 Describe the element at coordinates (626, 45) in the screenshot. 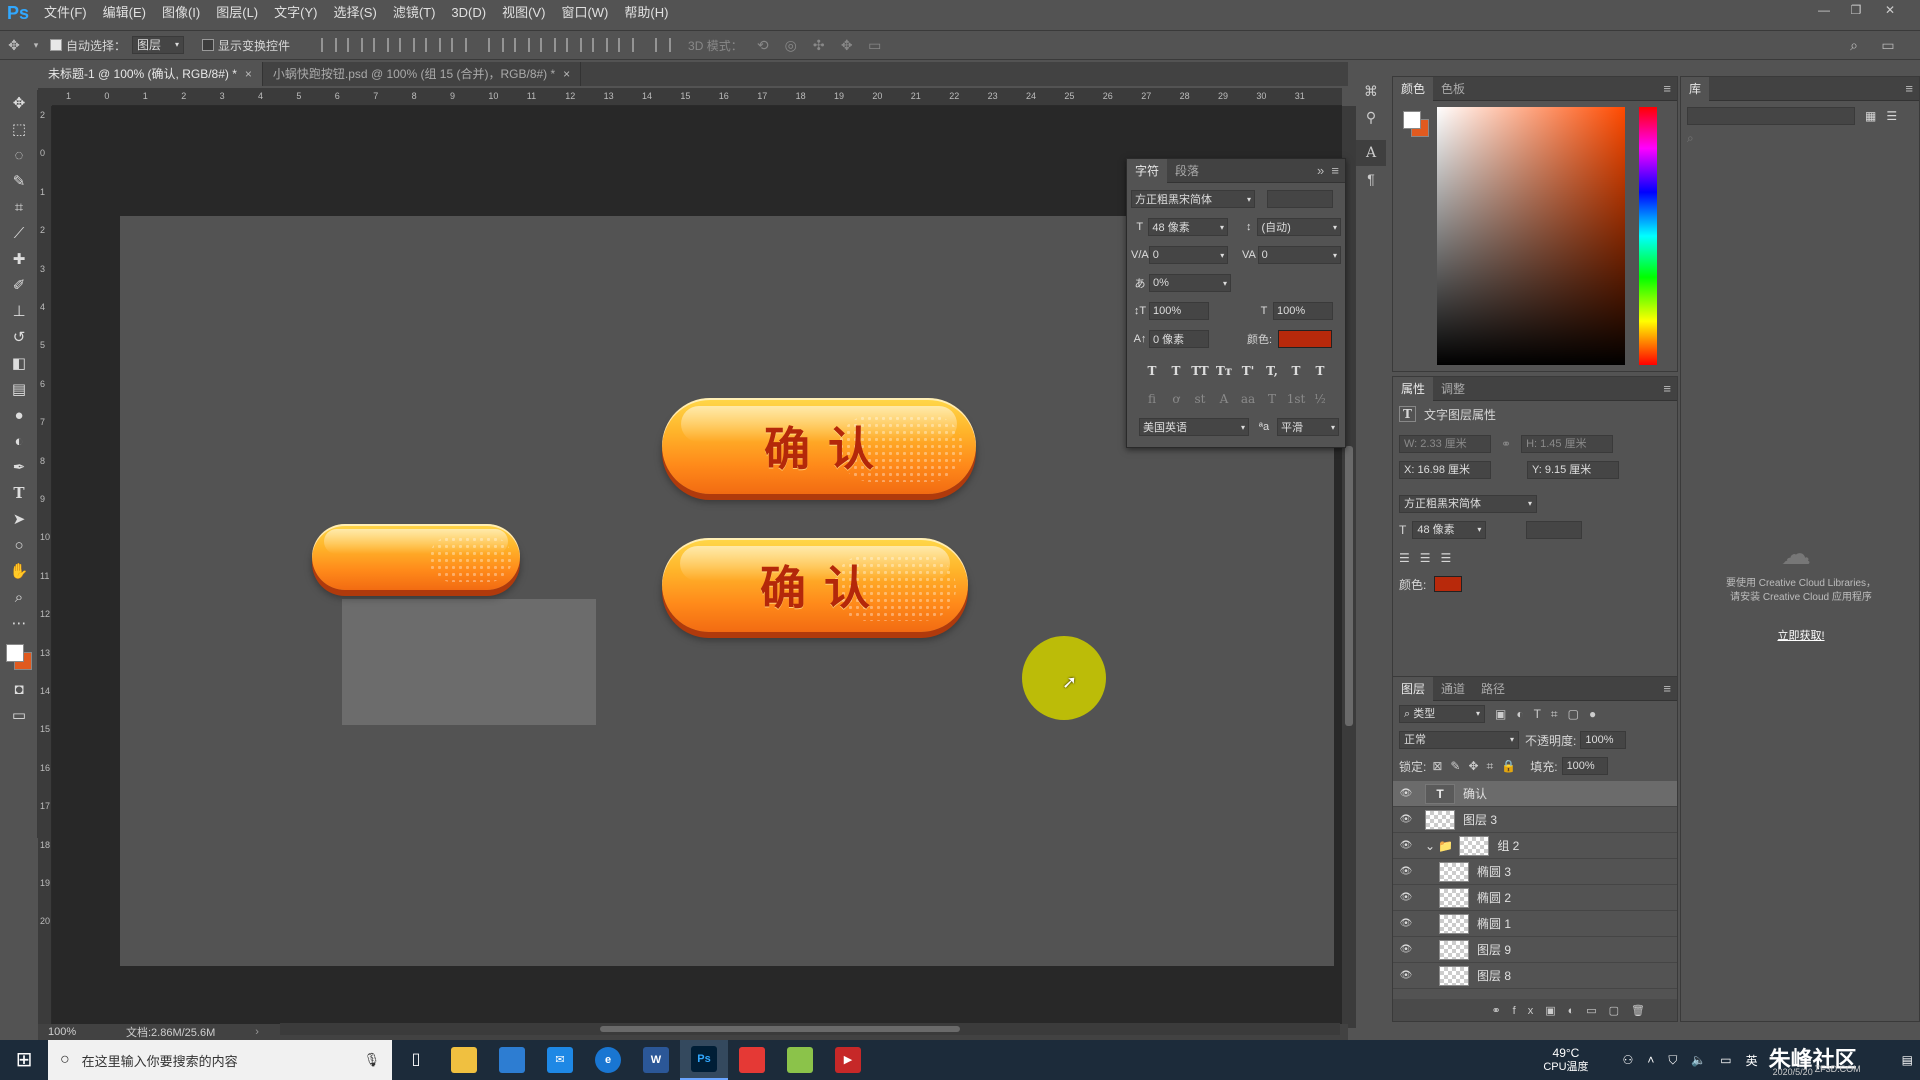

I see `distribute-right-icon` at that location.